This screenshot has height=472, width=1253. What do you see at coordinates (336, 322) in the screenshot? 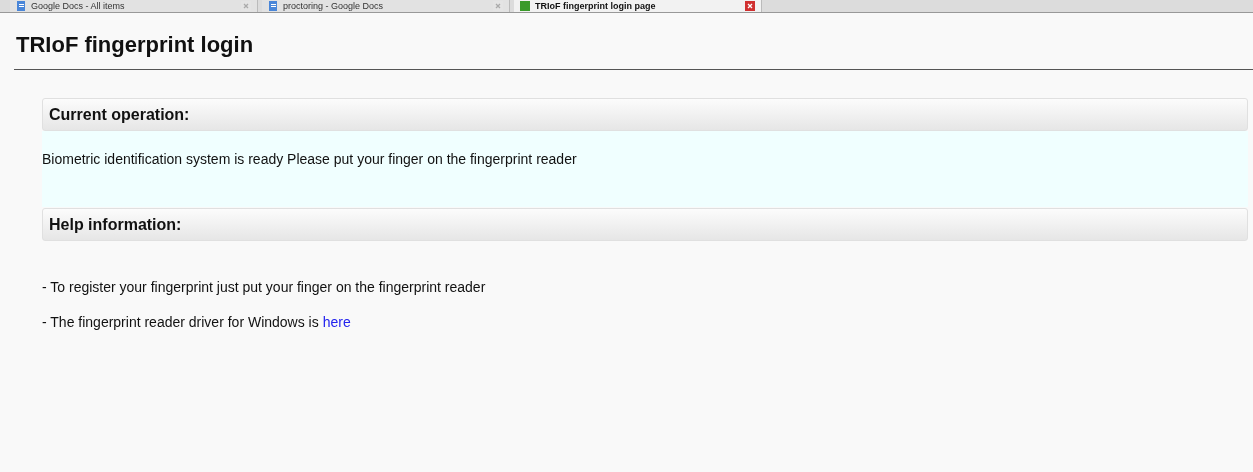
I see `download-link: here` at bounding box center [336, 322].